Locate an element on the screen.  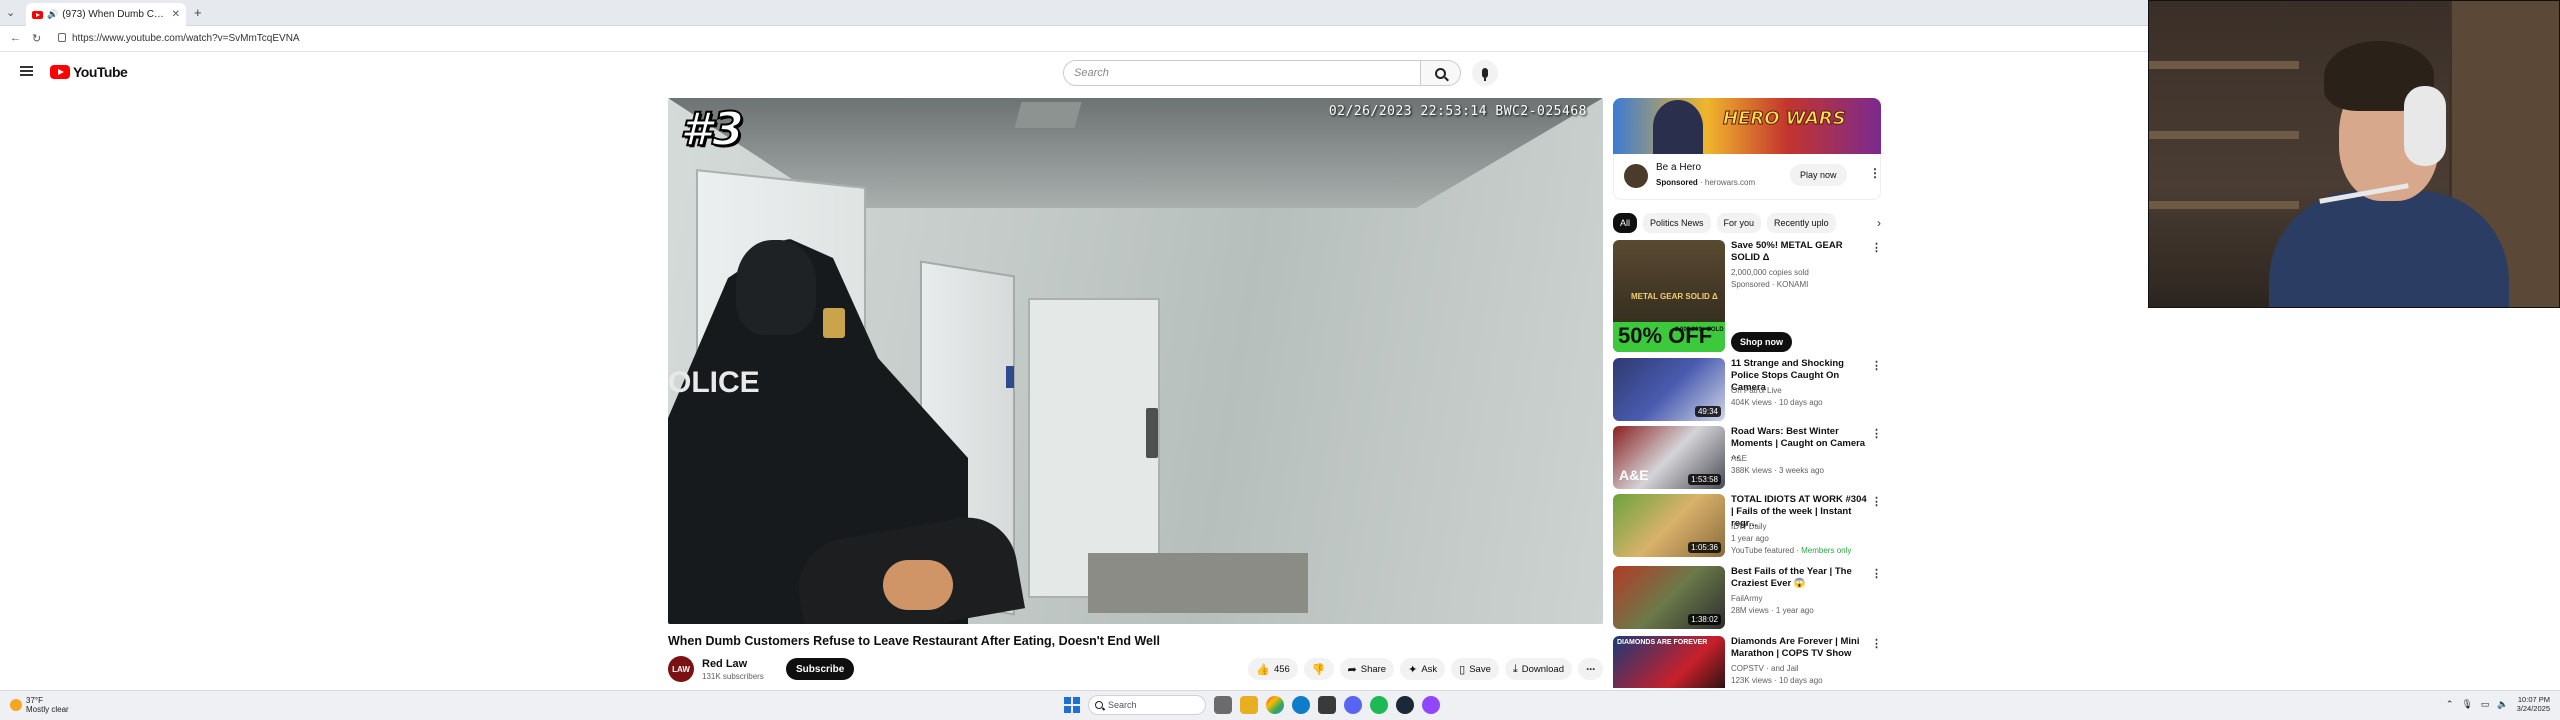
speaker-icon: 🔊 is located at coordinates (52, 14).